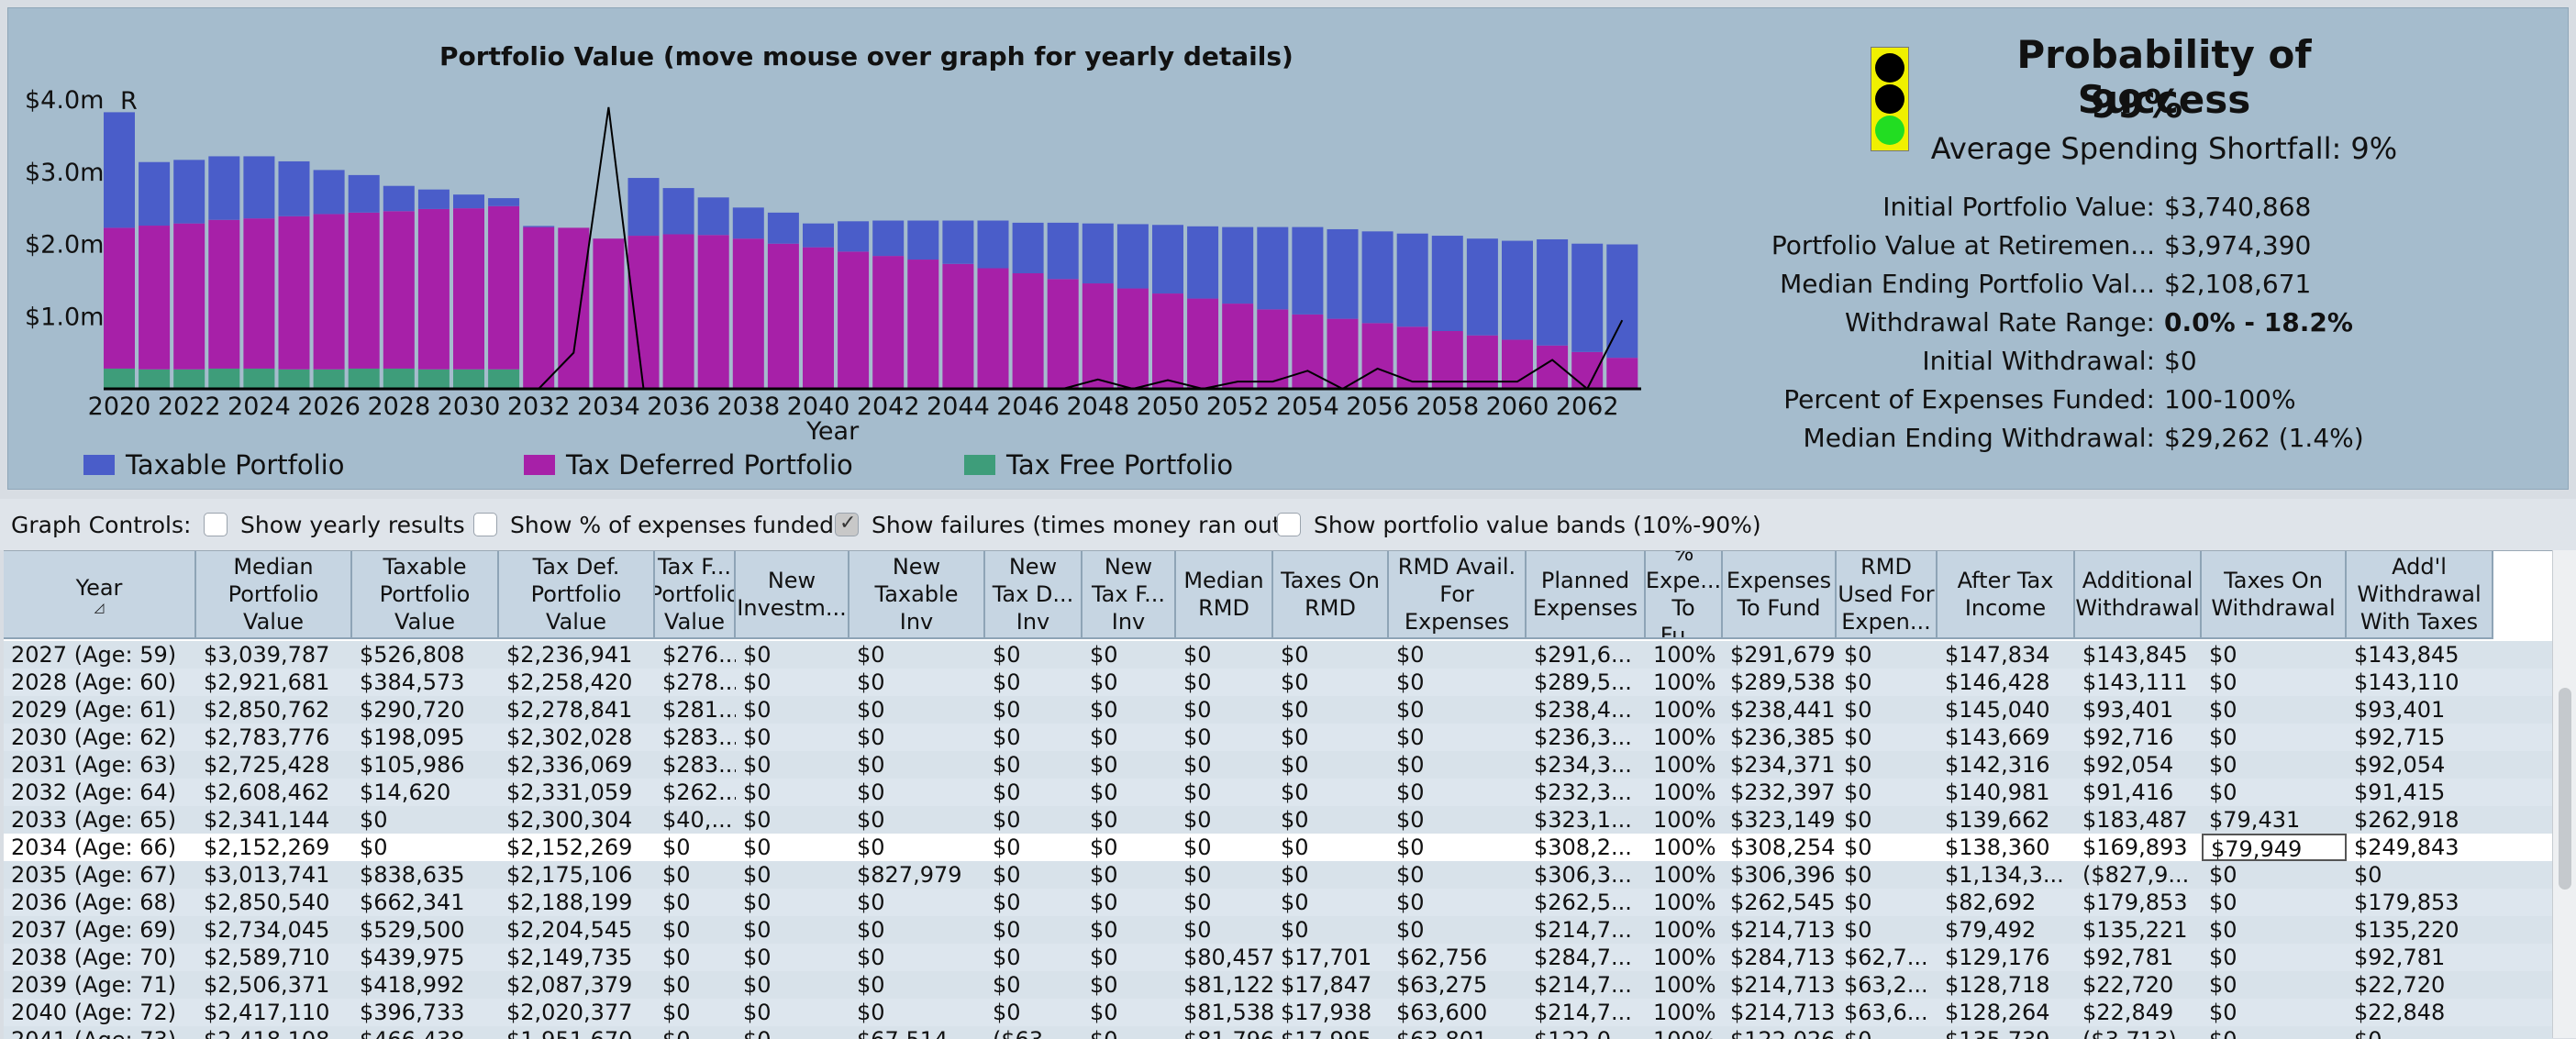 This screenshot has width=2576, height=1039. Describe the element at coordinates (2138, 792) in the screenshot. I see `table-cell: $91,416` at that location.